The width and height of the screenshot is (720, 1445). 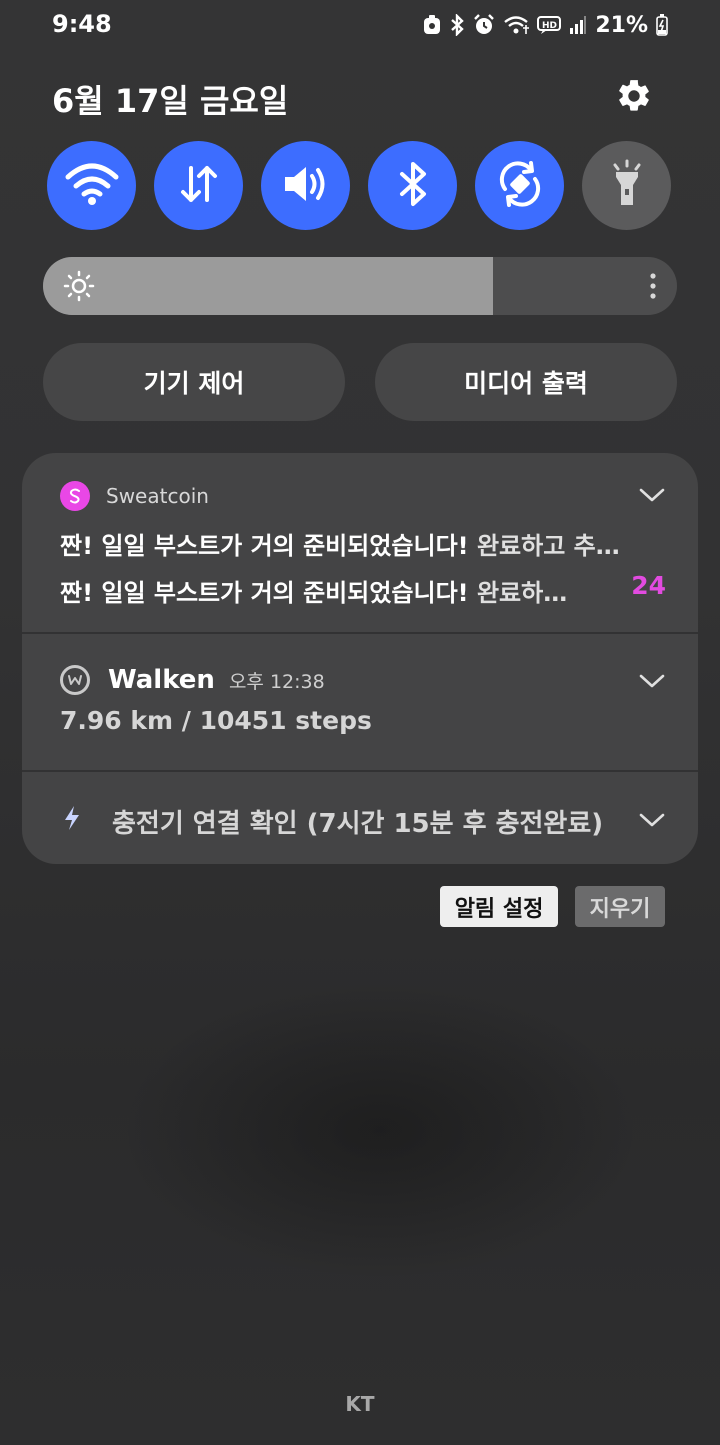 I want to click on toggle-bluetooth, so click(x=412, y=185).